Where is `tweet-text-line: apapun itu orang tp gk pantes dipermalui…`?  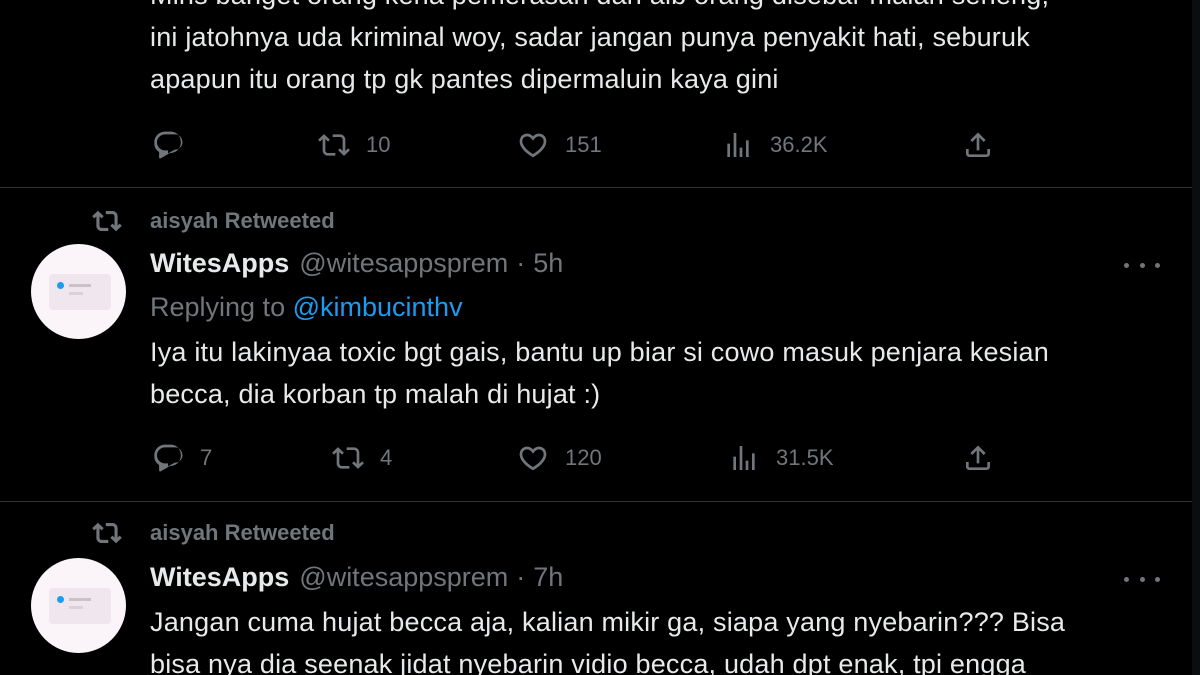
tweet-text-line: apapun itu orang tp gk pantes dipermalui… is located at coordinates (464, 79).